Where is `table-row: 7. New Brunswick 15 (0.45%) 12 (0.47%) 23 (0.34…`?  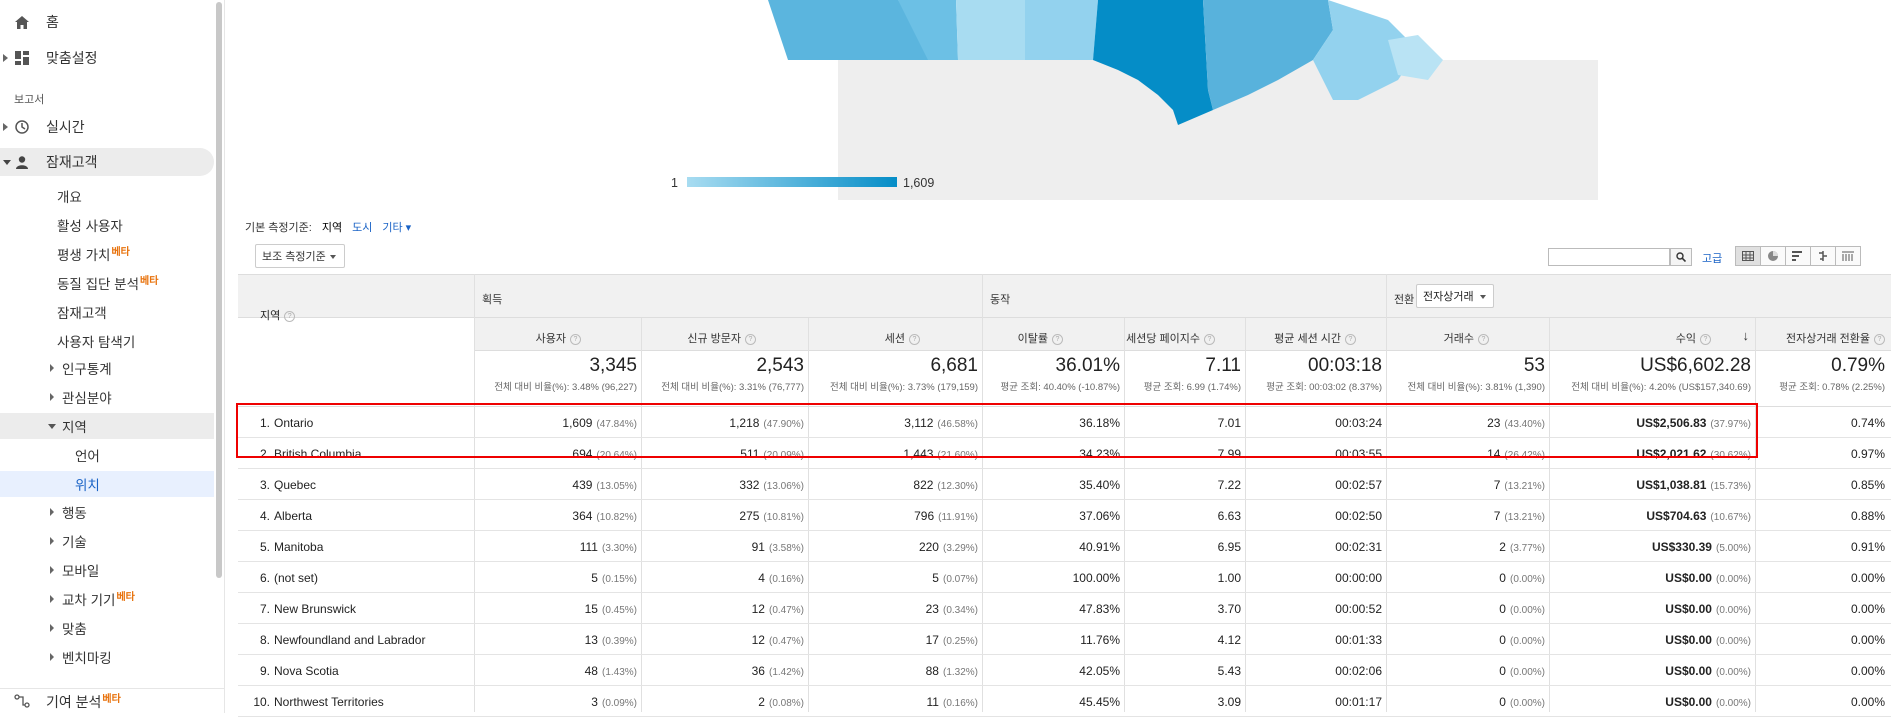
table-row: 7. New Brunswick 15 (0.45%) 12 (0.47%) 23 (0.34… is located at coordinates (1064, 608).